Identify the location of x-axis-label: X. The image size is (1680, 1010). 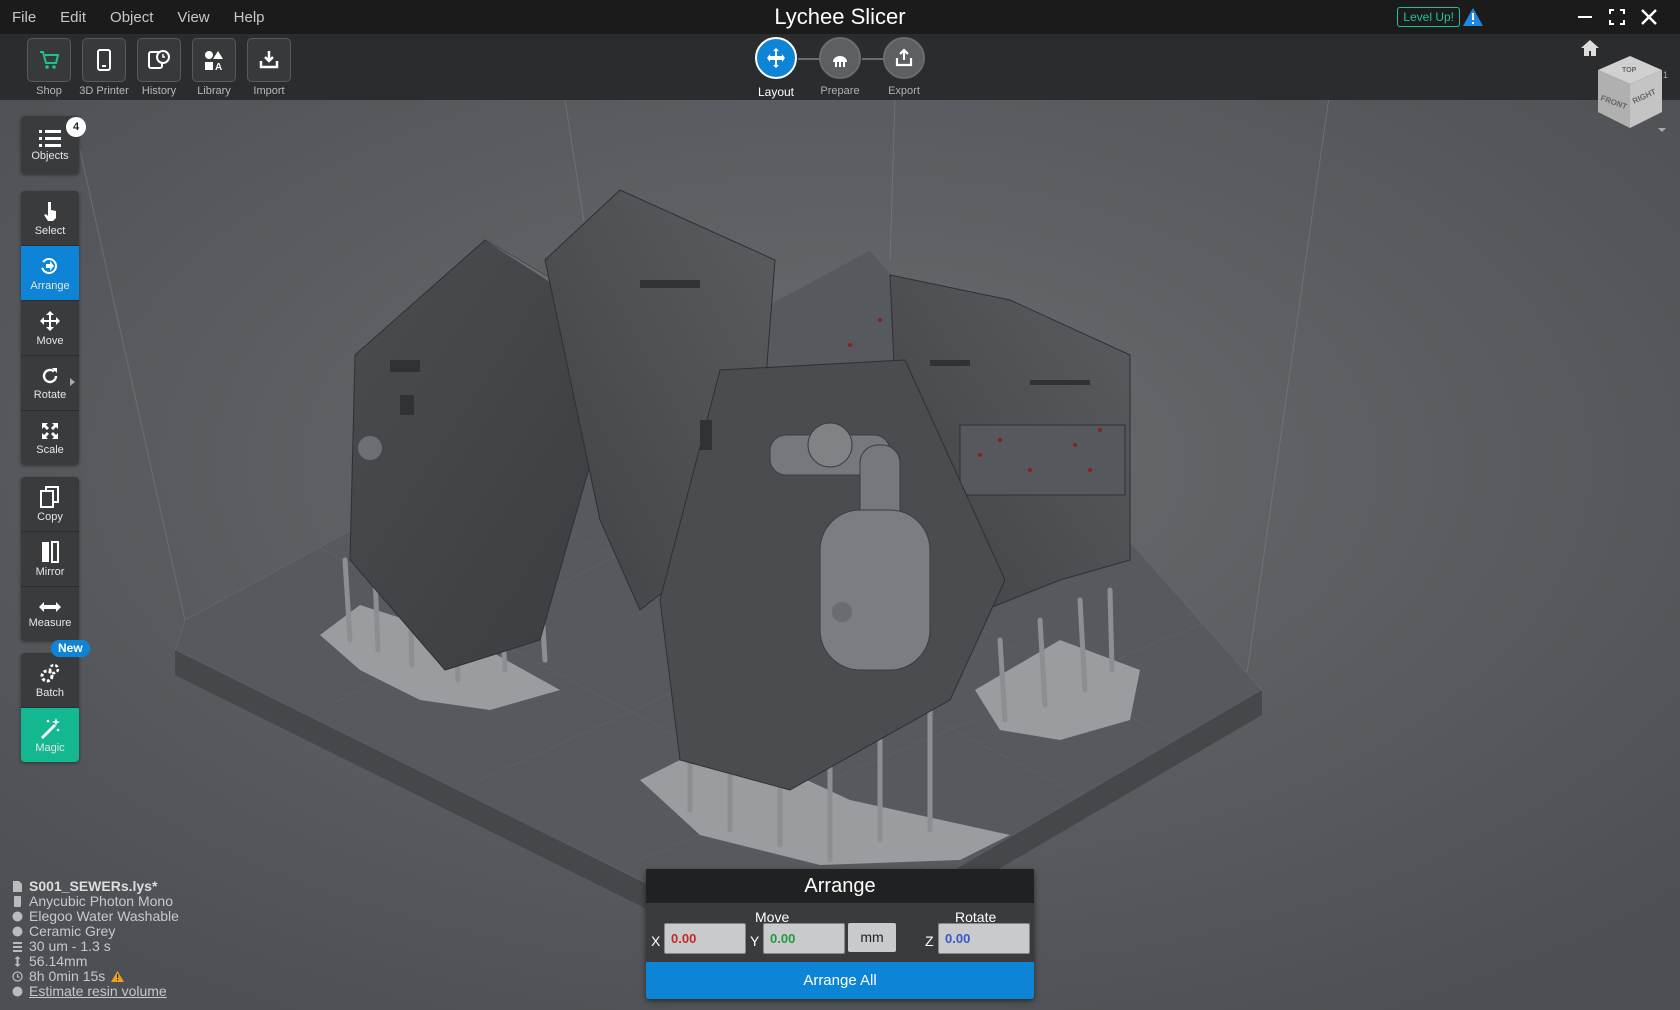
(656, 941).